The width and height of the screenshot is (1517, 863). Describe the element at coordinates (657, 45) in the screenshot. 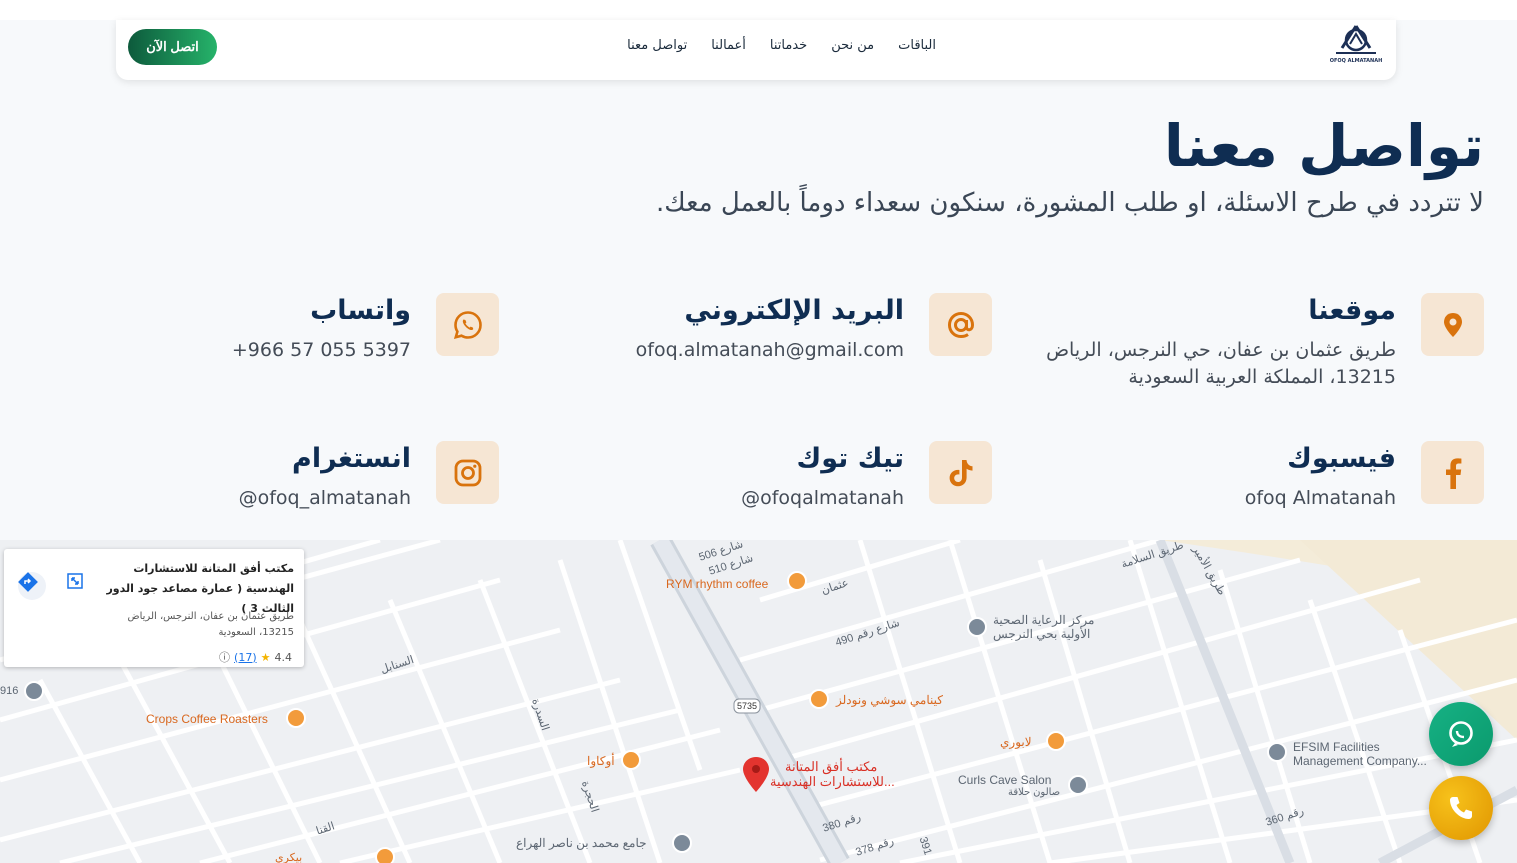

I see `nav-contact: تواصل معنا` at that location.